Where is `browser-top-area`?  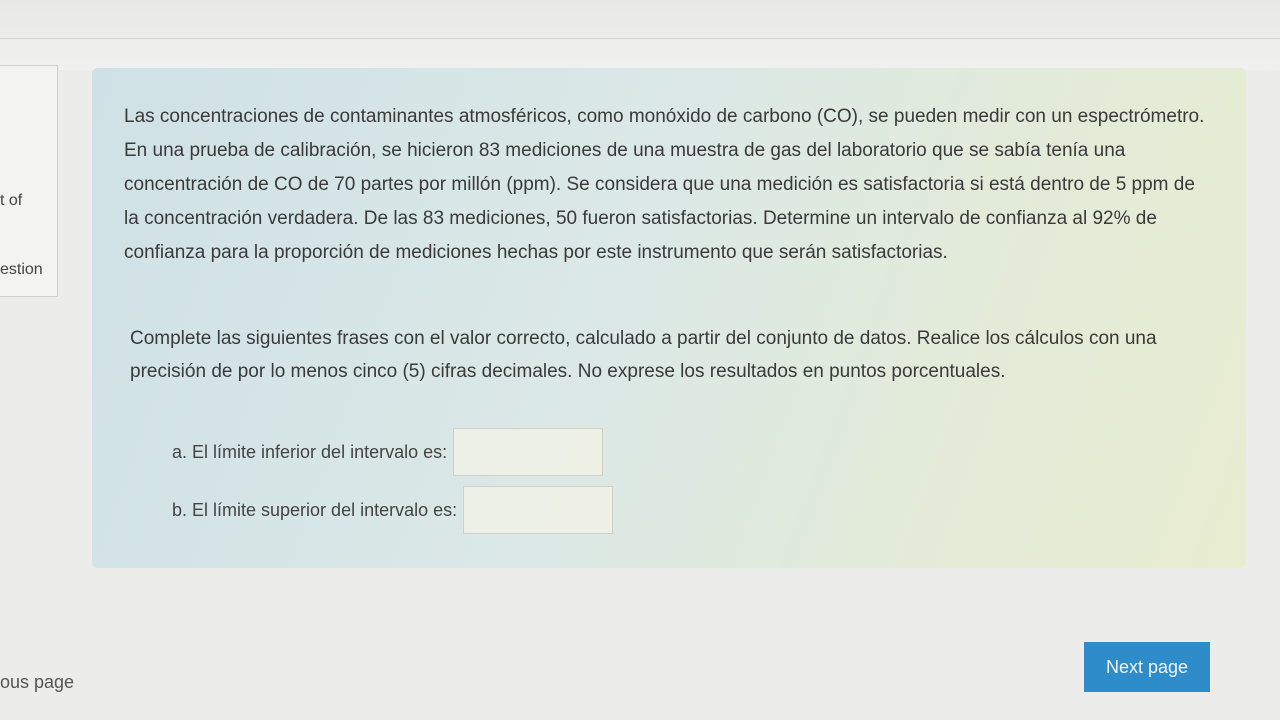
browser-top-area is located at coordinates (640, 35).